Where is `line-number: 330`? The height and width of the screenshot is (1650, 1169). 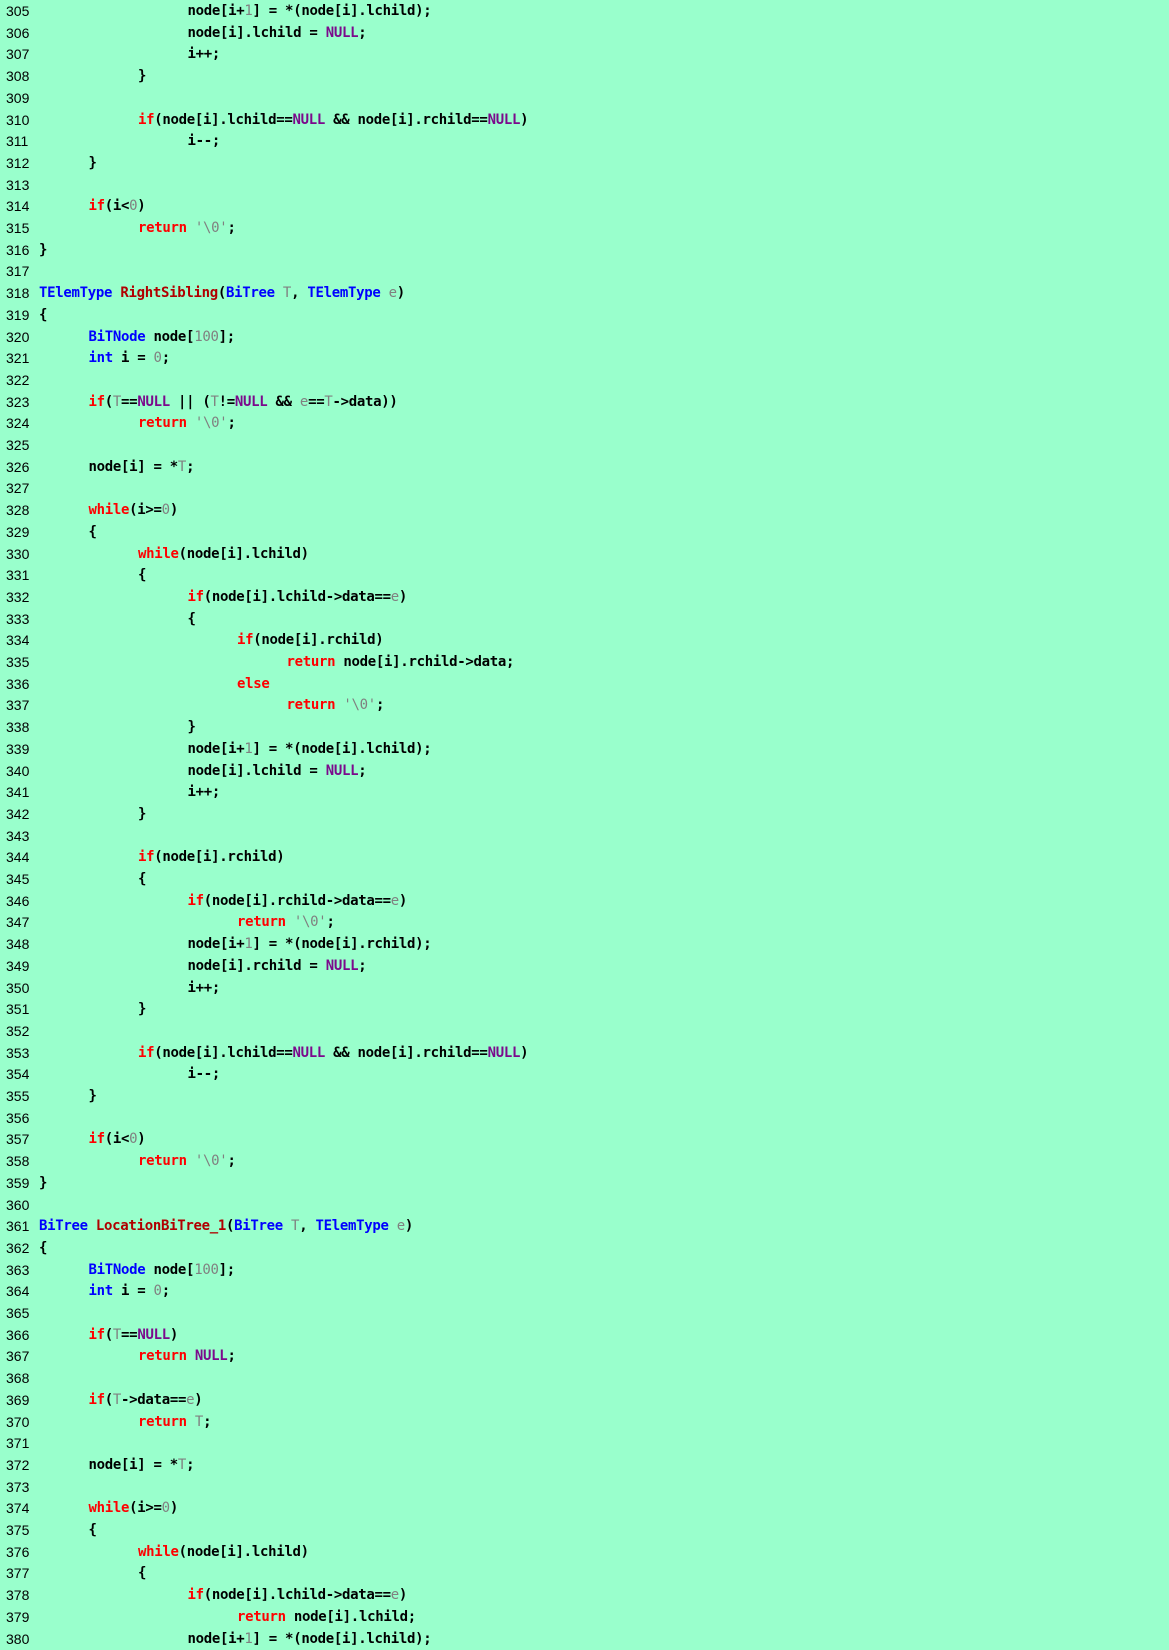
line-number: 330 is located at coordinates (21, 555).